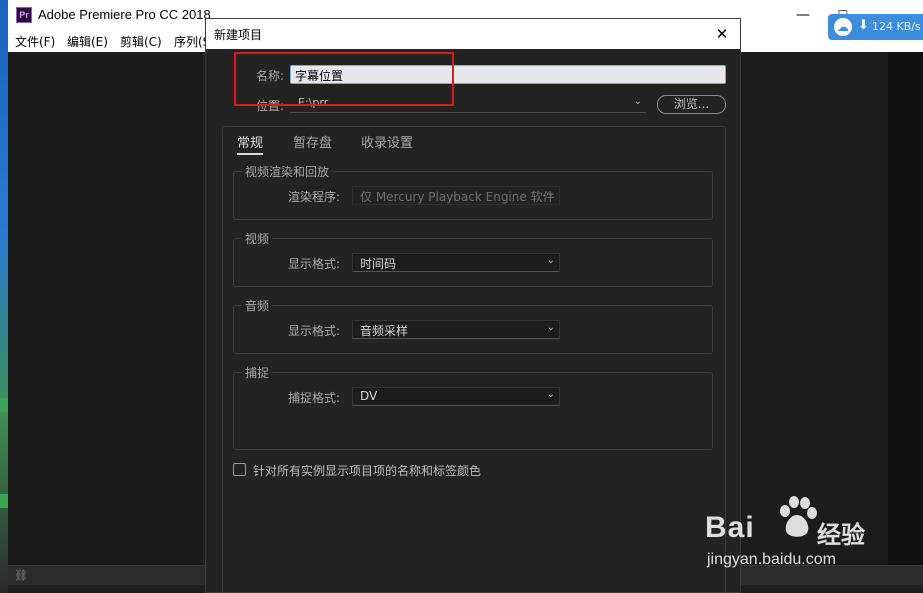 Image resolution: width=923 pixels, height=593 pixels. What do you see at coordinates (722, 34) in the screenshot?
I see `dialog-close-button: ✕` at bounding box center [722, 34].